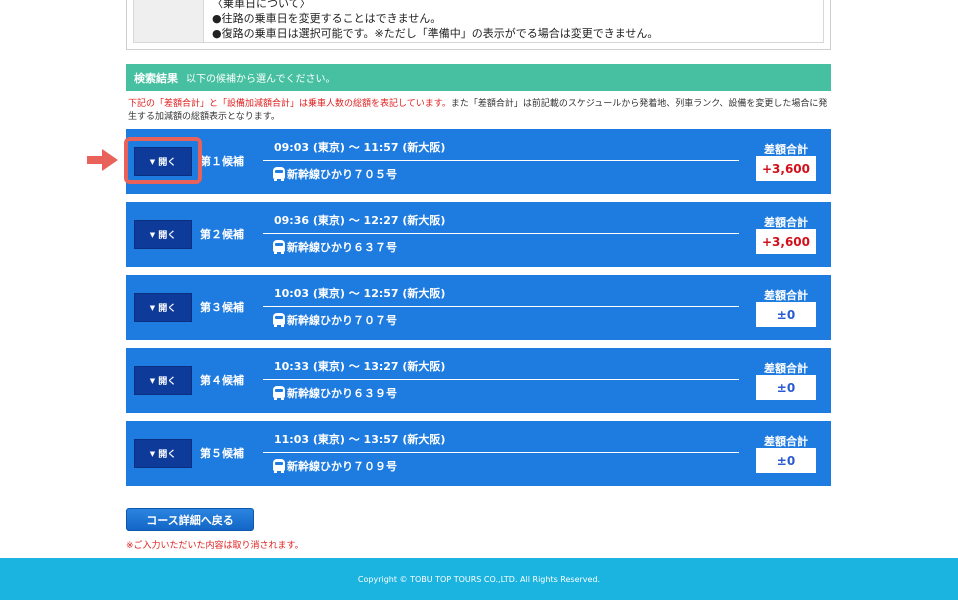 The image size is (958, 600). Describe the element at coordinates (222, 307) in the screenshot. I see `candidate-label: 第３候補` at that location.